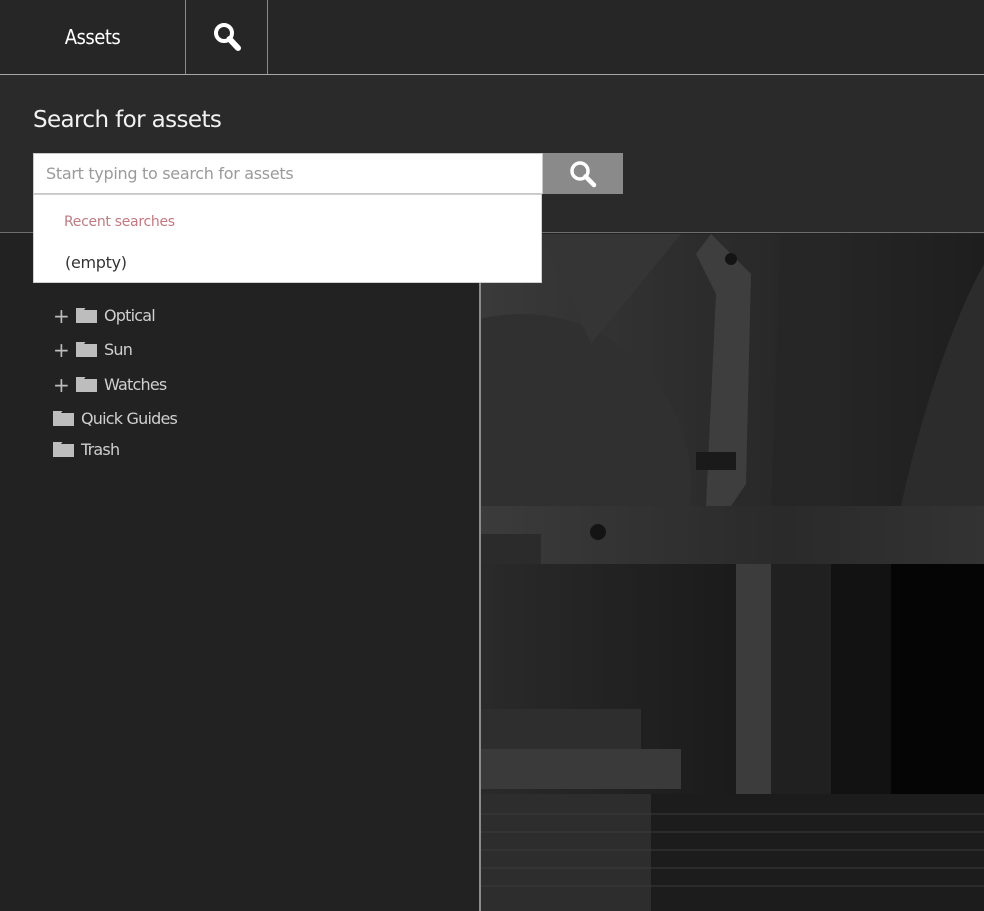 This screenshot has height=911, width=984. I want to click on tab-assets: Assets, so click(93, 37).